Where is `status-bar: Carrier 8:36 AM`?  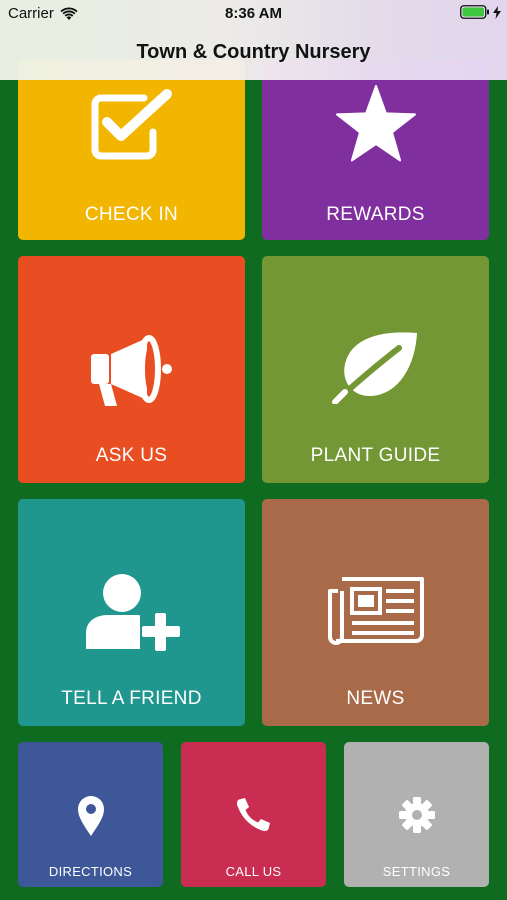
status-bar: Carrier 8:36 AM is located at coordinates (253, 14).